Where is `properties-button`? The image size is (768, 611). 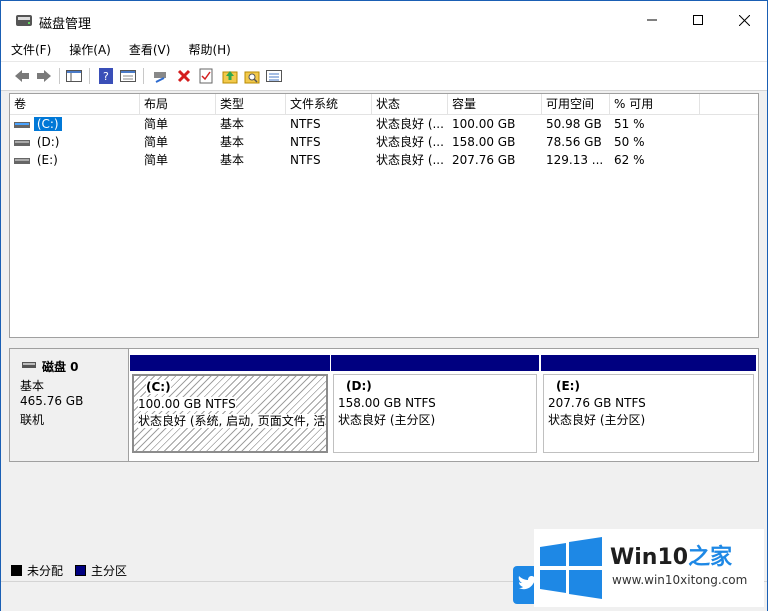 properties-button is located at coordinates (128, 76).